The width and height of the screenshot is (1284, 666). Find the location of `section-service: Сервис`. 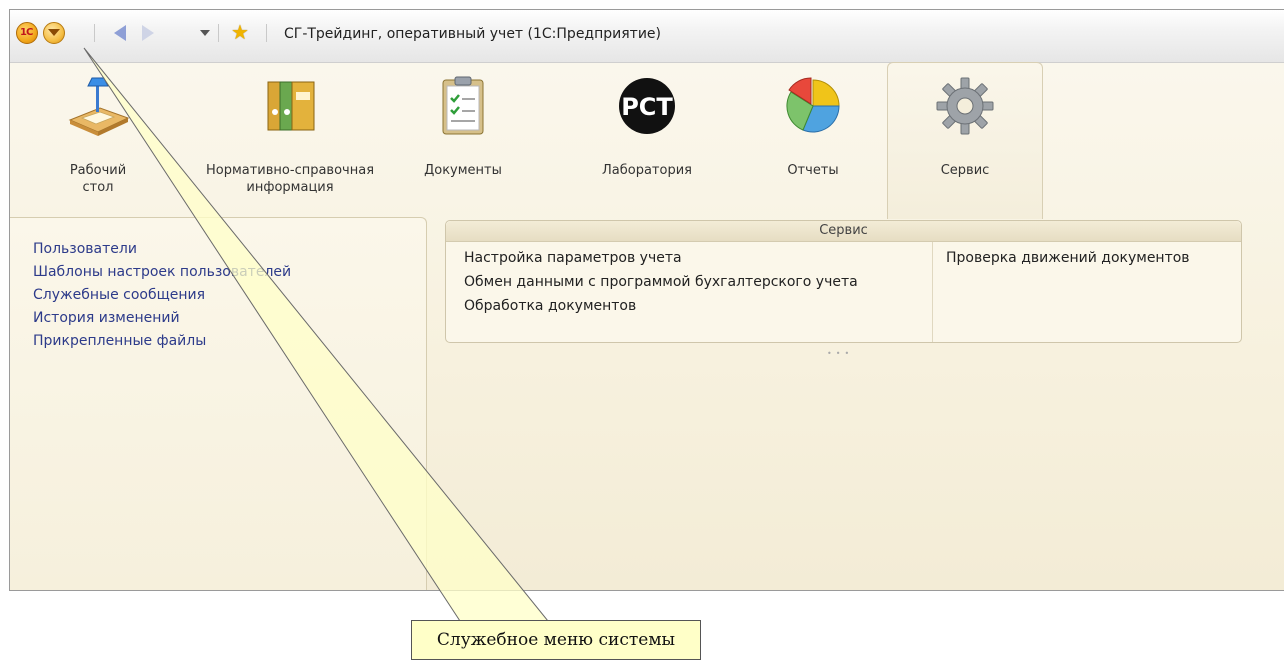

section-service: Сервис is located at coordinates (965, 137).